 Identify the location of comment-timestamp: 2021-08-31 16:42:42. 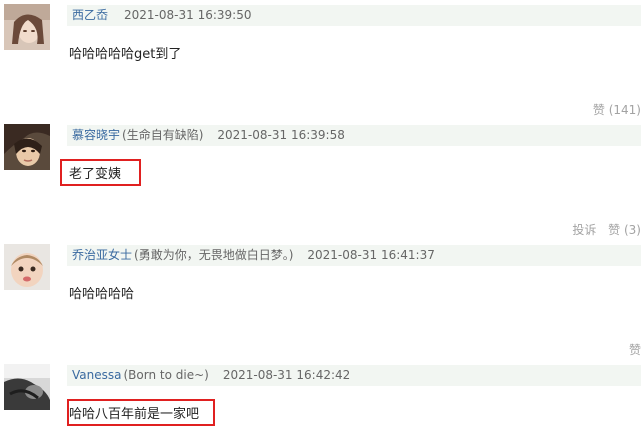
(286, 375).